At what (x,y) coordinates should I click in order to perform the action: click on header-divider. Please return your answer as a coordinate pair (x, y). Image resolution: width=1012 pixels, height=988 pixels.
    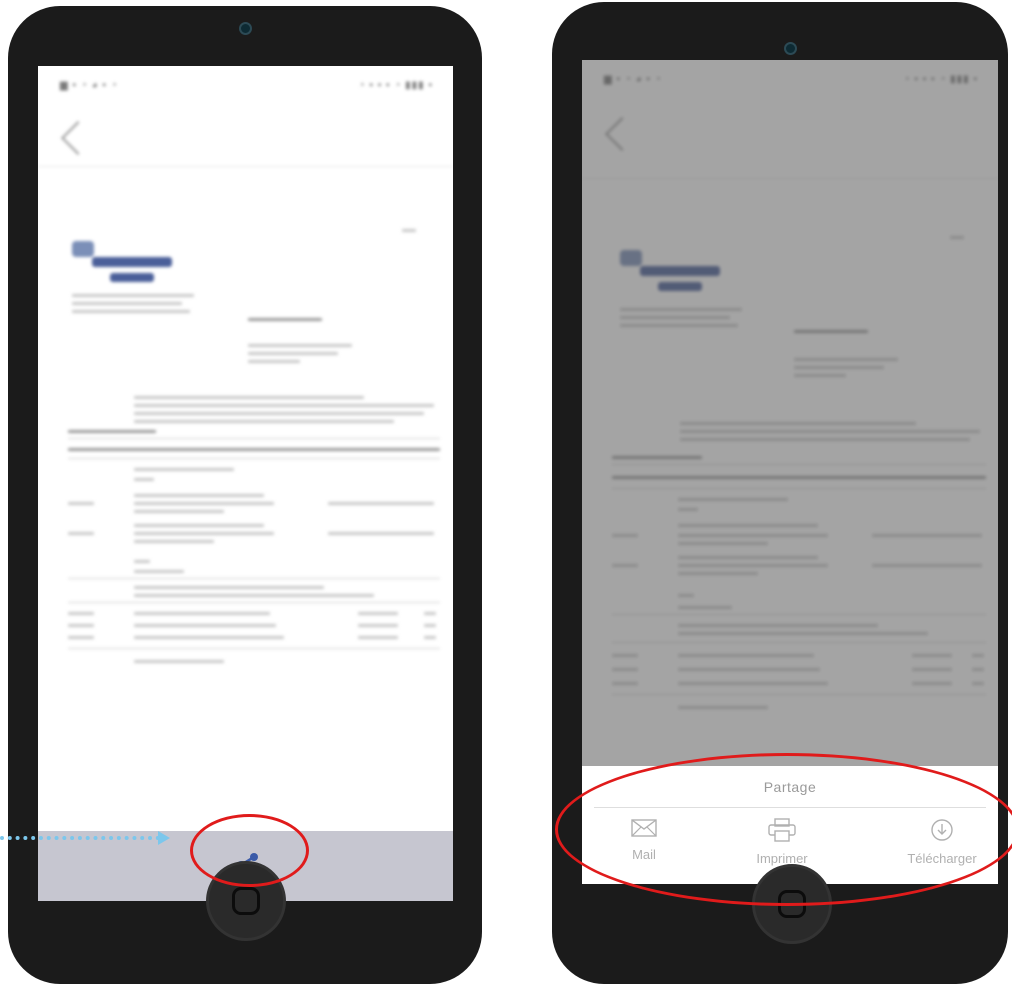
    Looking at the image, I should click on (245, 166).